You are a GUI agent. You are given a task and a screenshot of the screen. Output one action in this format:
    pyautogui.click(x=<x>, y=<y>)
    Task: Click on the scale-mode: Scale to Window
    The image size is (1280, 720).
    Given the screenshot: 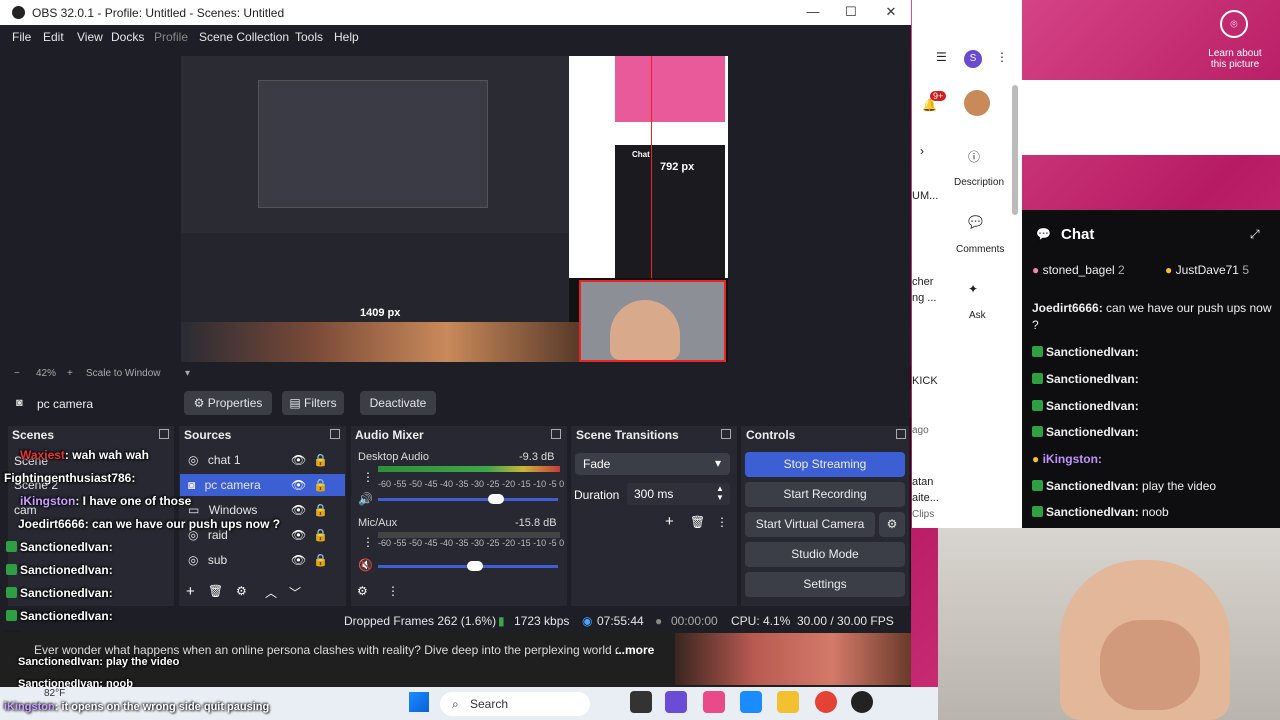 What is the action you would take?
    pyautogui.click(x=123, y=373)
    